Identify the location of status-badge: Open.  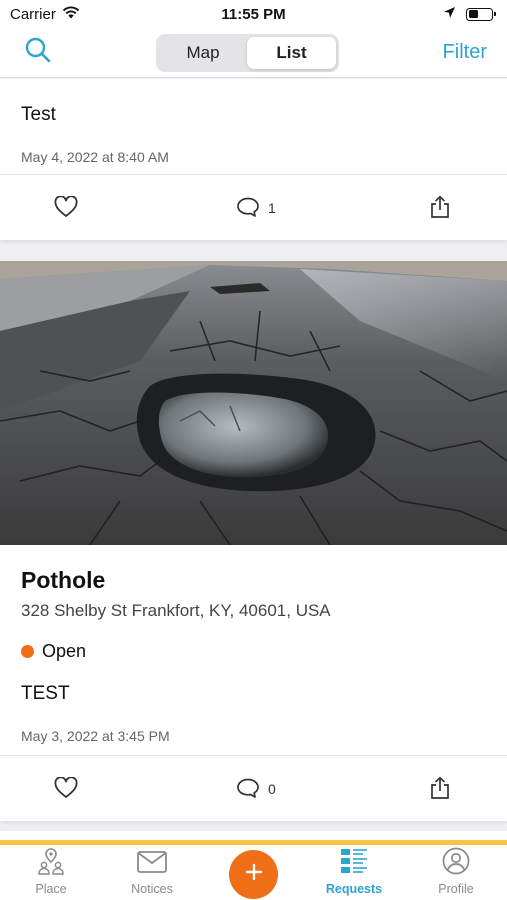
(53, 651).